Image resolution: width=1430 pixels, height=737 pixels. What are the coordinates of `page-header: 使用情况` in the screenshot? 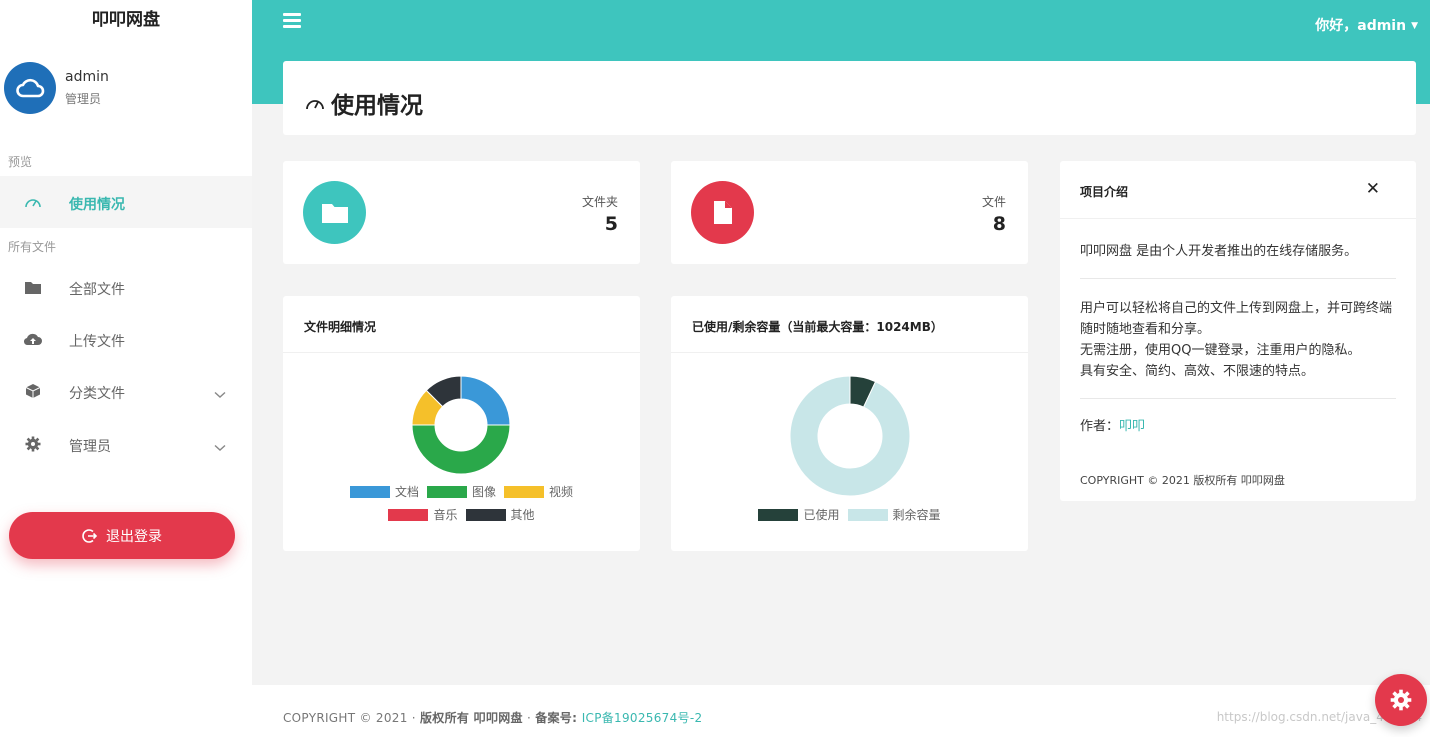 It's located at (849, 98).